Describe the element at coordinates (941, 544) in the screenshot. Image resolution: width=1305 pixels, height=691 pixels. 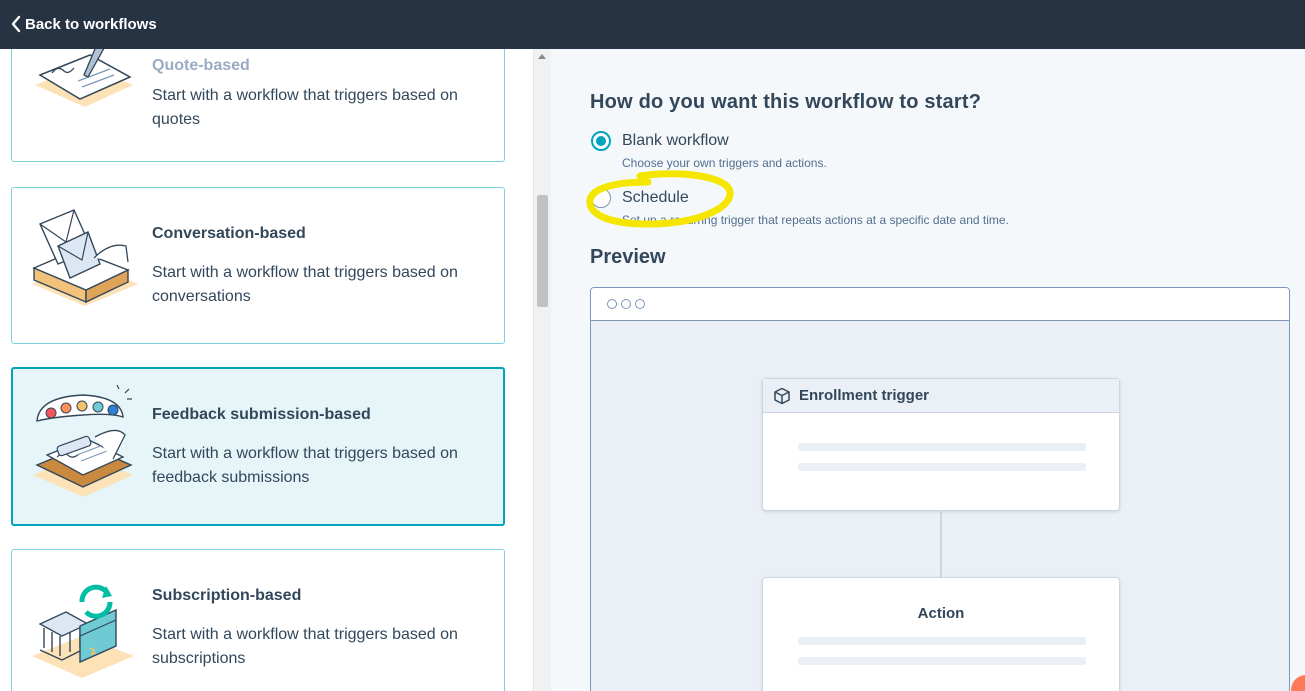
I see `node-connector` at that location.